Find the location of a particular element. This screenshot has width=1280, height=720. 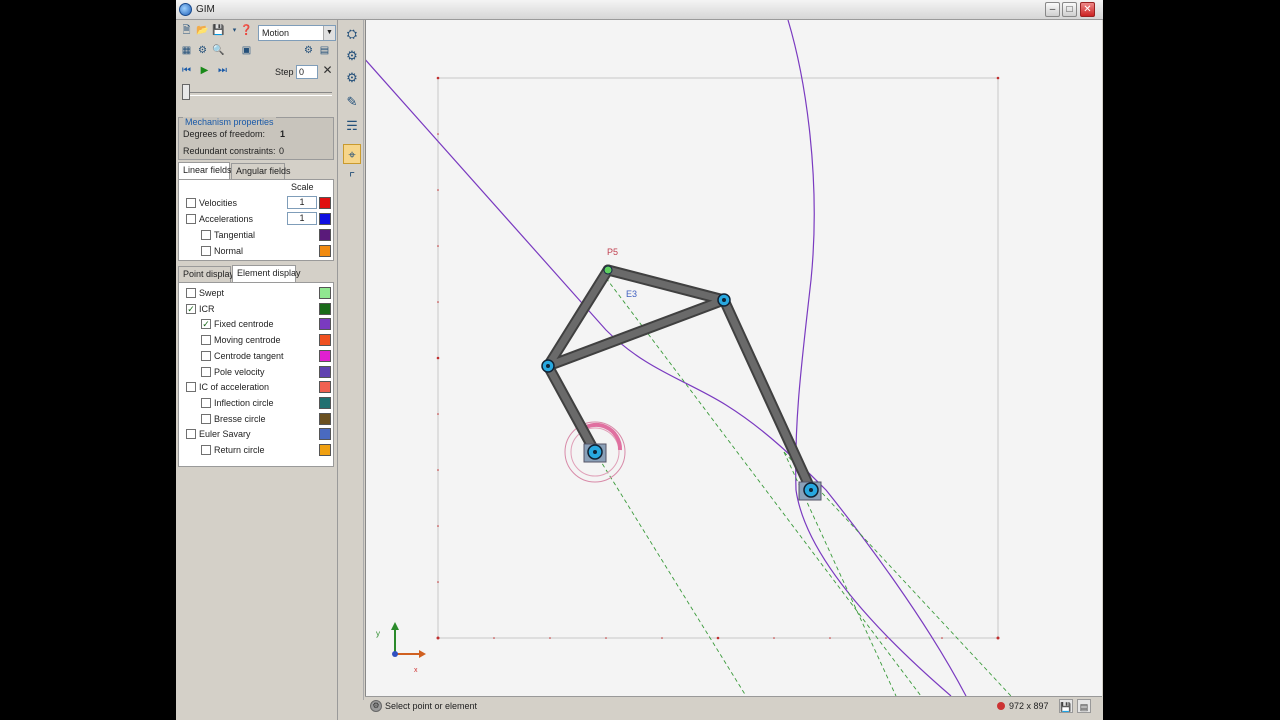

fixed-centrode-color-swatch is located at coordinates (325, 324).